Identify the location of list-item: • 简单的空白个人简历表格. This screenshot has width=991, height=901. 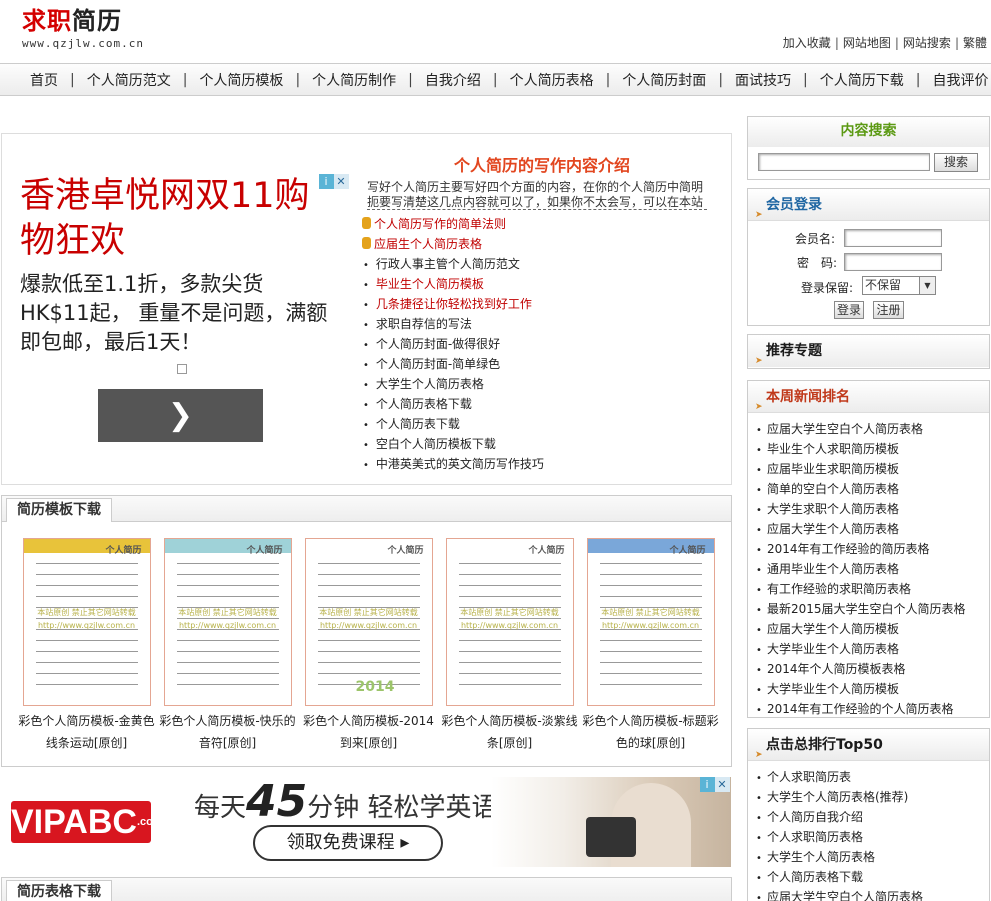
(872, 489).